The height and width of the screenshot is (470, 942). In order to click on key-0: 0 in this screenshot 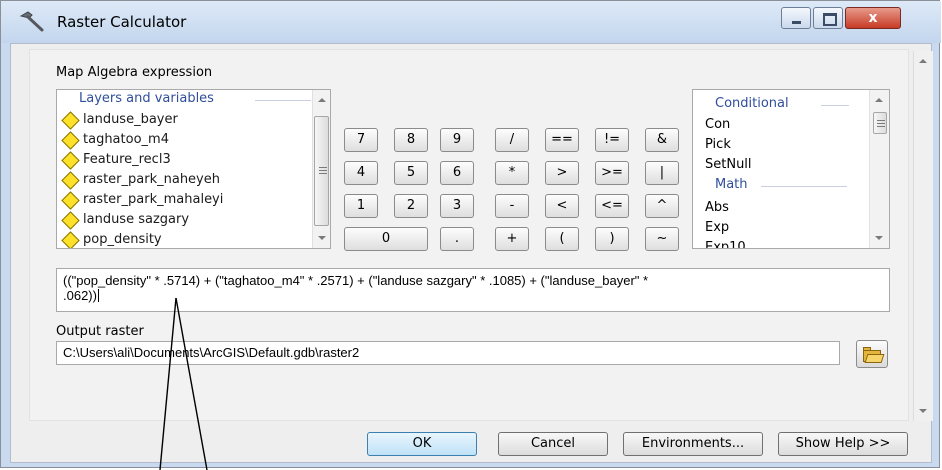, I will do `click(386, 239)`.